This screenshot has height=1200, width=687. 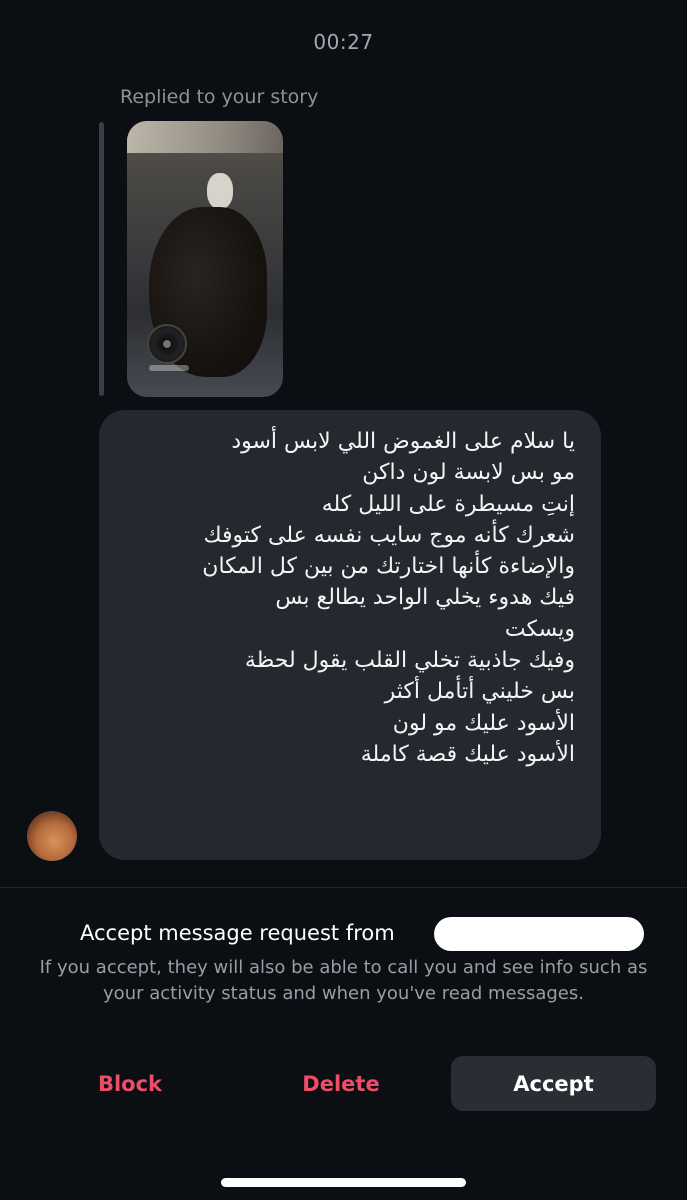 I want to click on music-sticker-caption, so click(x=169, y=368).